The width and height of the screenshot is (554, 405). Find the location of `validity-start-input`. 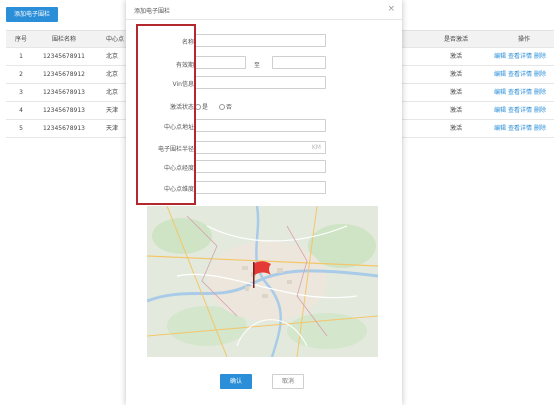

validity-start-input is located at coordinates (220, 62).